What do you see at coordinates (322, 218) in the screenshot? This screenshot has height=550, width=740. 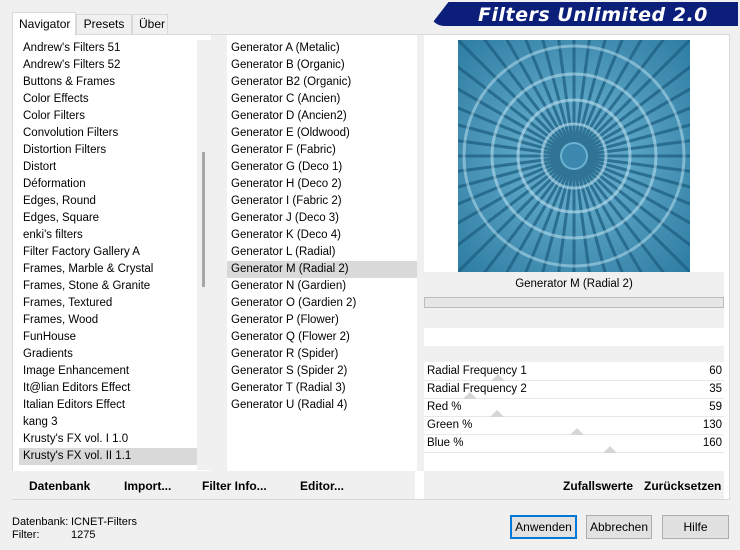 I see `filter-item: Generator J (Deco 3)` at bounding box center [322, 218].